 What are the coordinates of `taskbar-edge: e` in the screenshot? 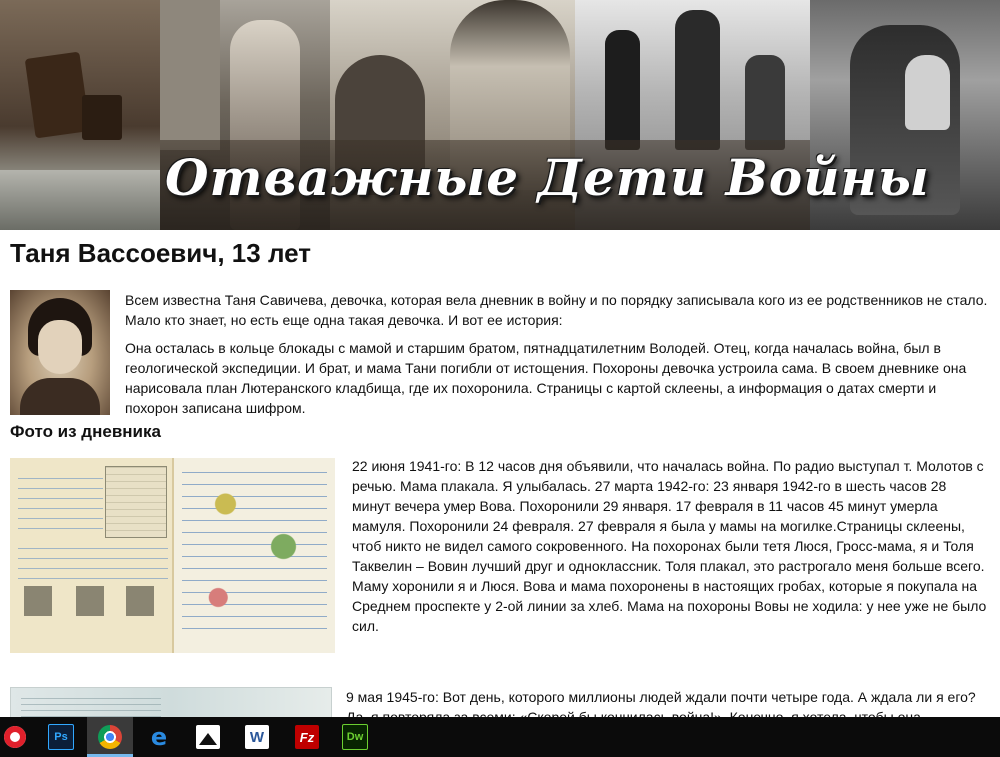 It's located at (159, 737).